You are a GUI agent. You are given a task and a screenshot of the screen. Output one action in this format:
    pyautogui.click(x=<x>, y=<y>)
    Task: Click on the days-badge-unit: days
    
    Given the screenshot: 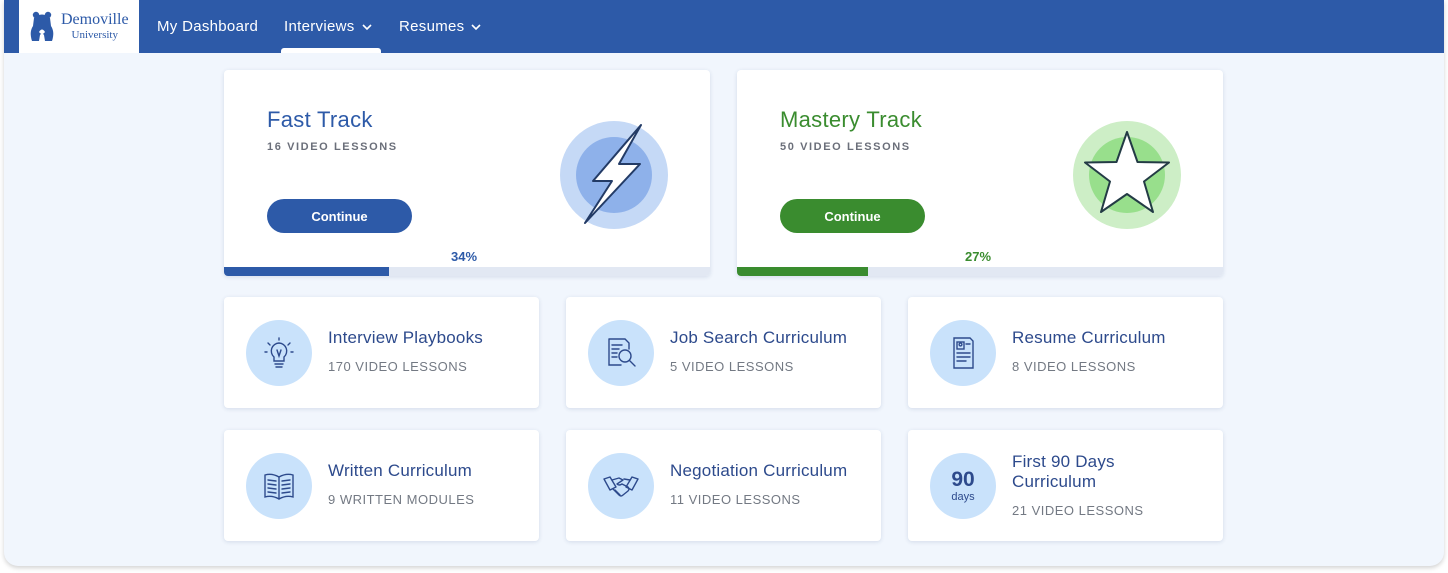 What is the action you would take?
    pyautogui.click(x=963, y=496)
    